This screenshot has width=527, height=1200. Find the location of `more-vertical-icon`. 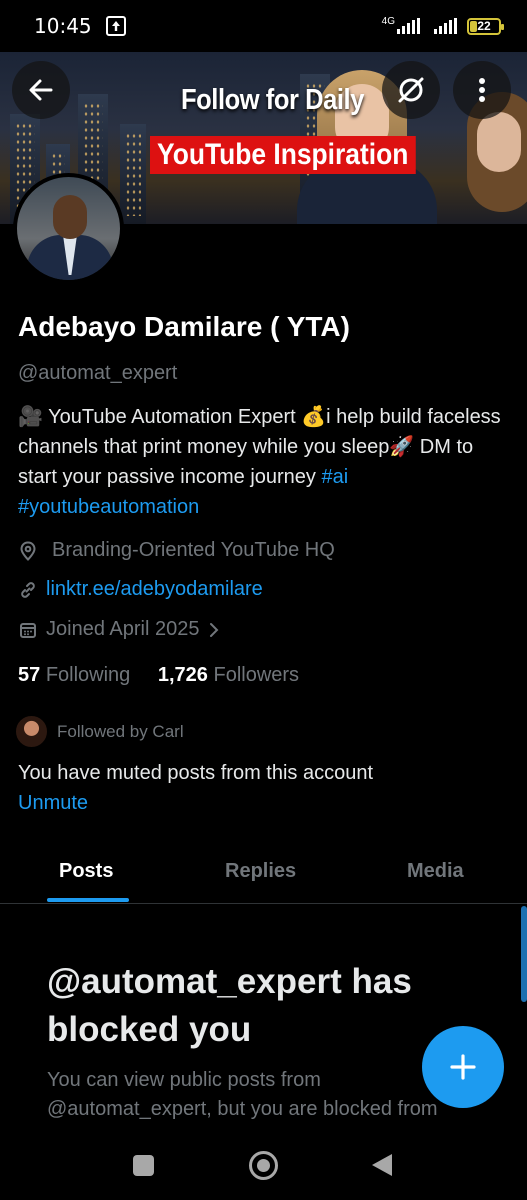

more-vertical-icon is located at coordinates (482, 90).